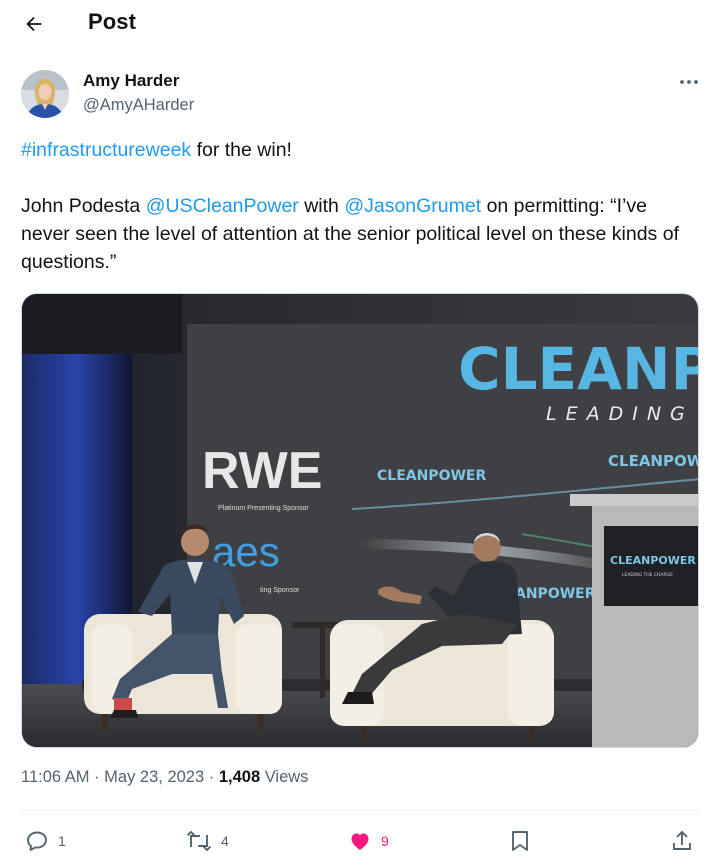 The height and width of the screenshot is (868, 719). I want to click on back-button, so click(34, 24).